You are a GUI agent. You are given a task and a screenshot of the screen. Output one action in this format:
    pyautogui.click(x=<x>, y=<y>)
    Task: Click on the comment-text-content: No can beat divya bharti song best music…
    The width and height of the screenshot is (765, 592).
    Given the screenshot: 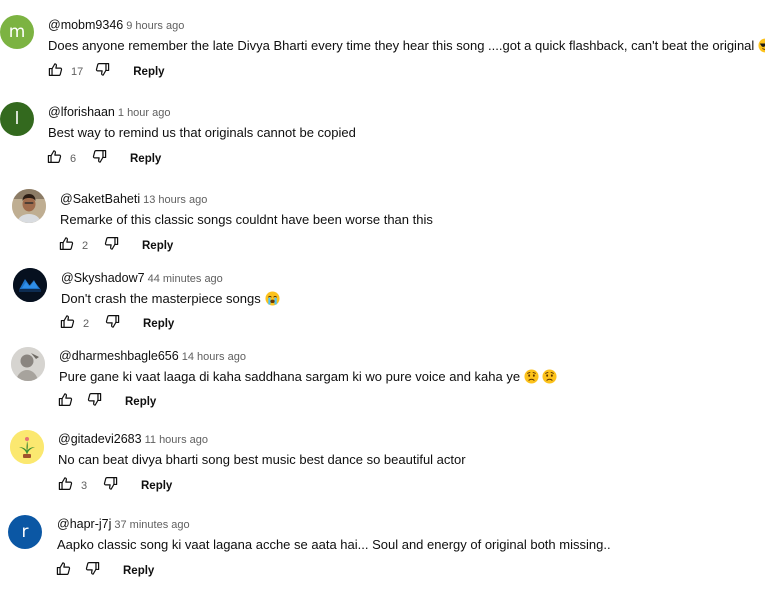 What is the action you would take?
    pyautogui.click(x=262, y=459)
    